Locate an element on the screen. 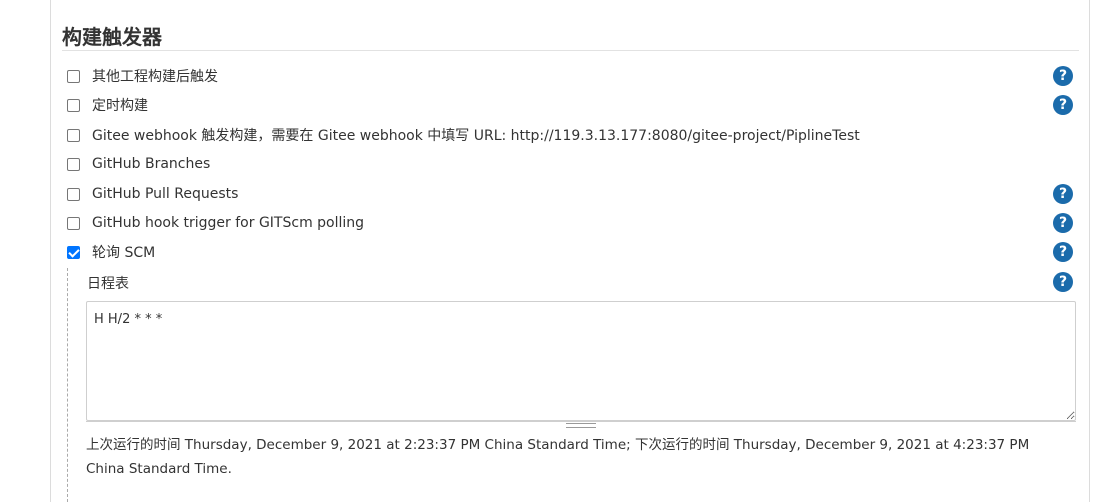 The height and width of the screenshot is (502, 1106). trigger-label-poll-scm: 轮询 SCM is located at coordinates (123, 252).